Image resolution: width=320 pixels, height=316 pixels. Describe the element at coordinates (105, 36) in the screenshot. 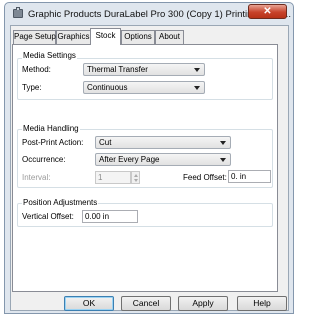

I see `tab-stock: Stock` at that location.